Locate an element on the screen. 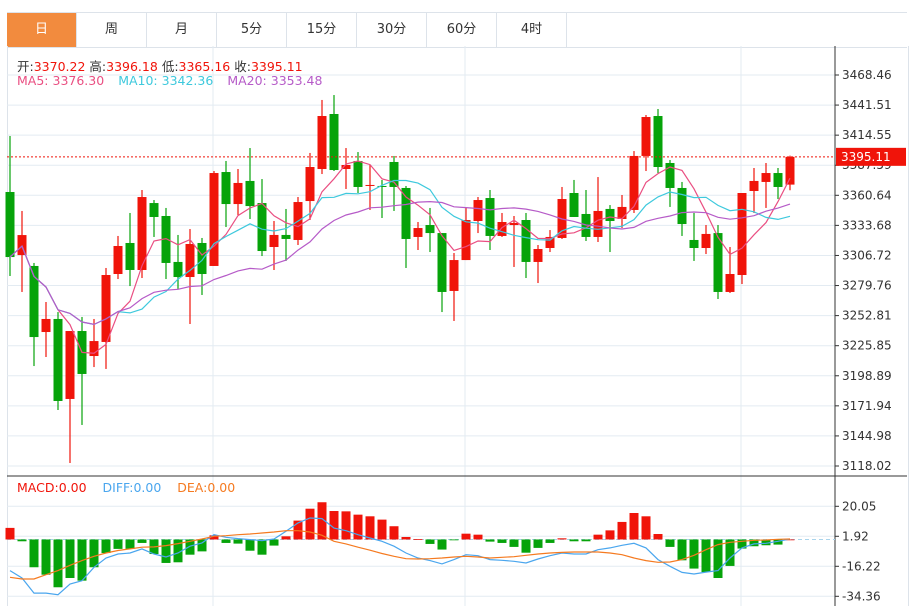 This screenshot has height=606, width=914. ma5-label: MA5: is located at coordinates (33, 80).